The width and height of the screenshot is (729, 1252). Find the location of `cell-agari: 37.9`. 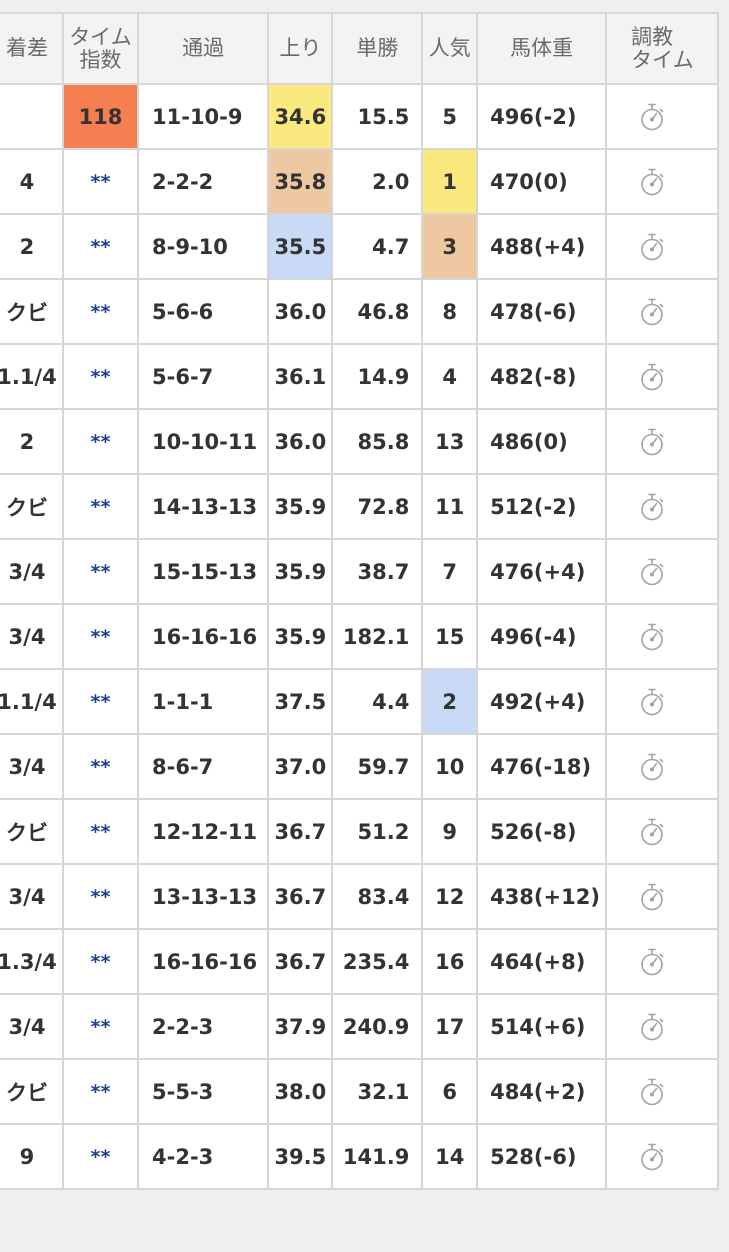

cell-agari: 37.9 is located at coordinates (300, 1026).